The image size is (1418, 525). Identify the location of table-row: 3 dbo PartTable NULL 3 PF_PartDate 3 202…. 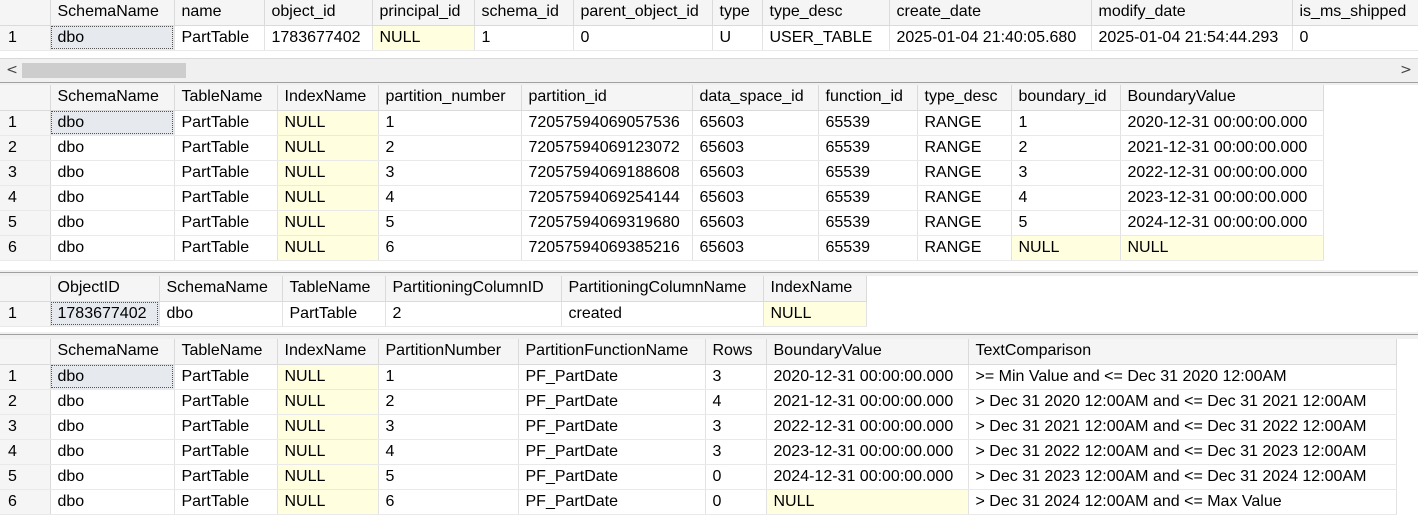
(698, 427).